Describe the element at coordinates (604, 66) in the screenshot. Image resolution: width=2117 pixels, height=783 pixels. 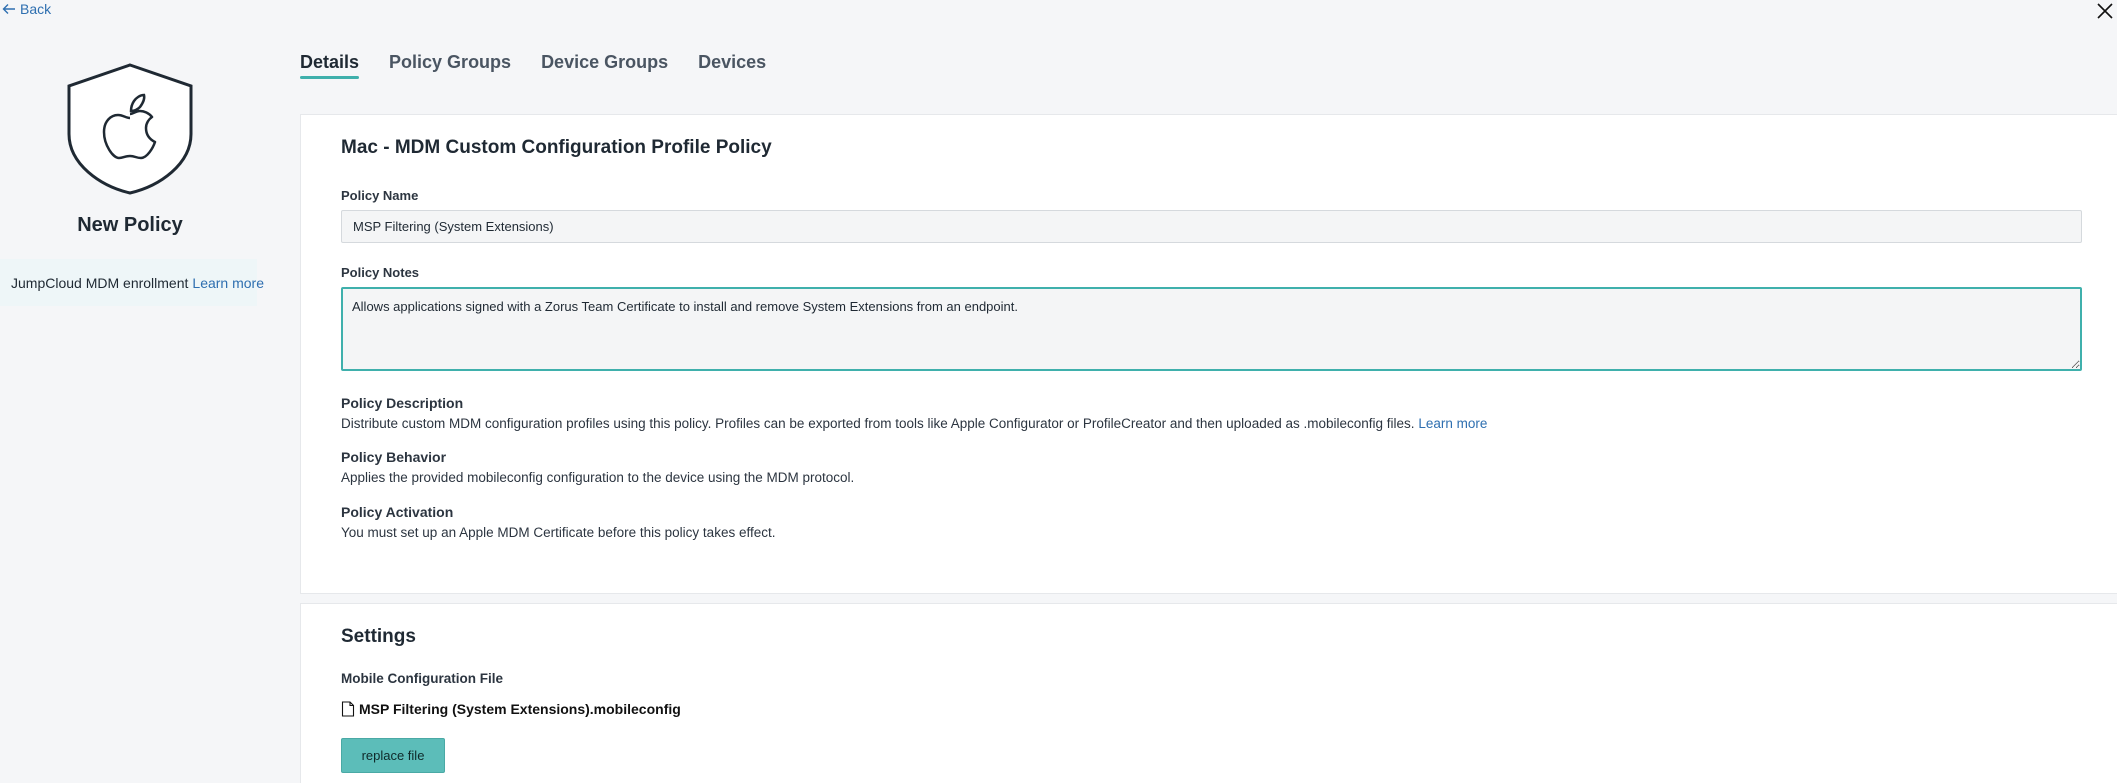
I see `tab-device-groups: Device Groups` at that location.